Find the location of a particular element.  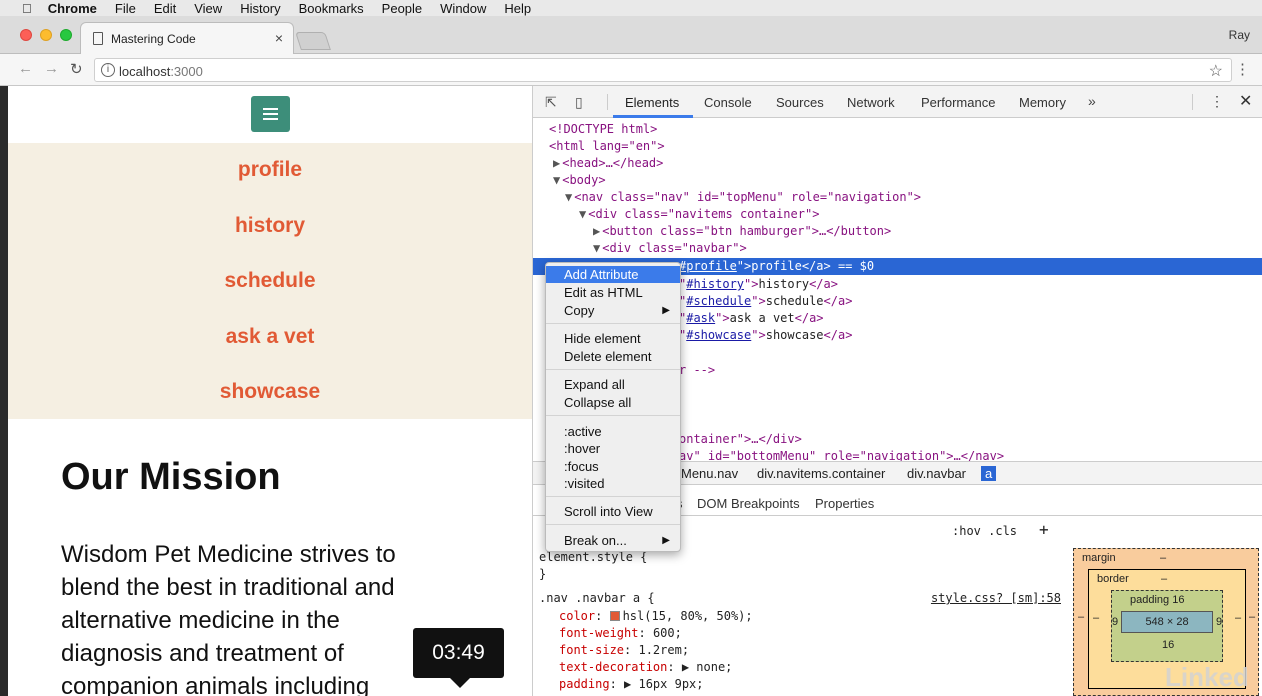

dom-node-link-showcase: "#showcase">showcase</a> is located at coordinates (765, 335).